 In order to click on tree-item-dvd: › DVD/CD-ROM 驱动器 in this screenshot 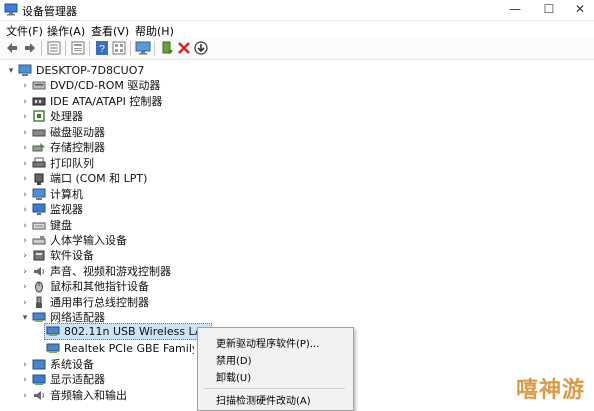, I will do `click(130, 86)`.